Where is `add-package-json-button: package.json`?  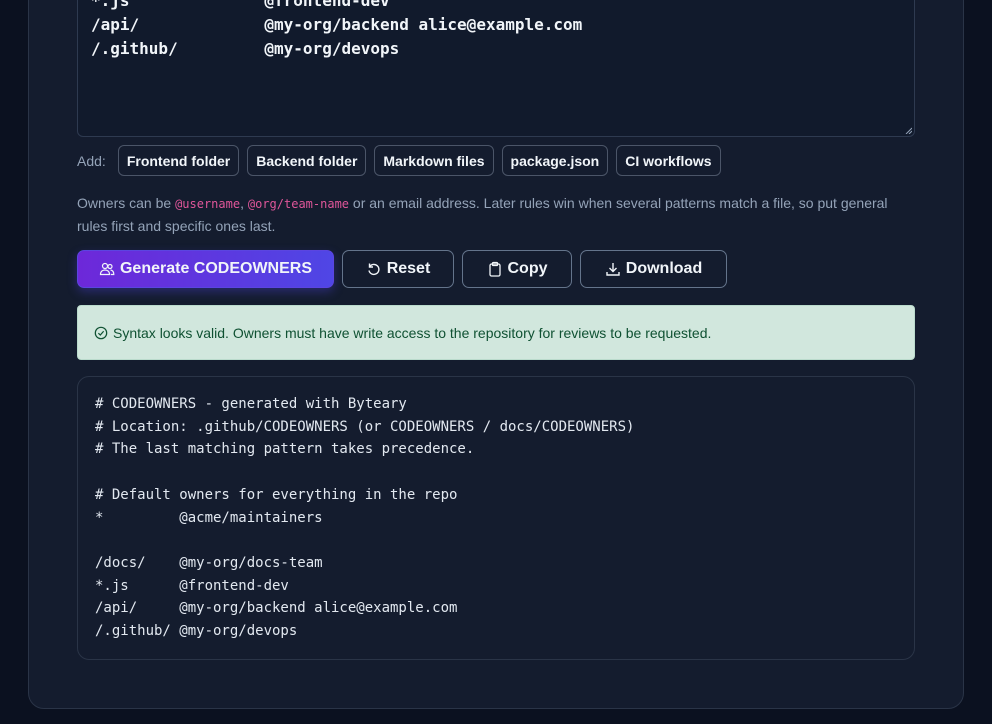 add-package-json-button: package.json is located at coordinates (555, 160).